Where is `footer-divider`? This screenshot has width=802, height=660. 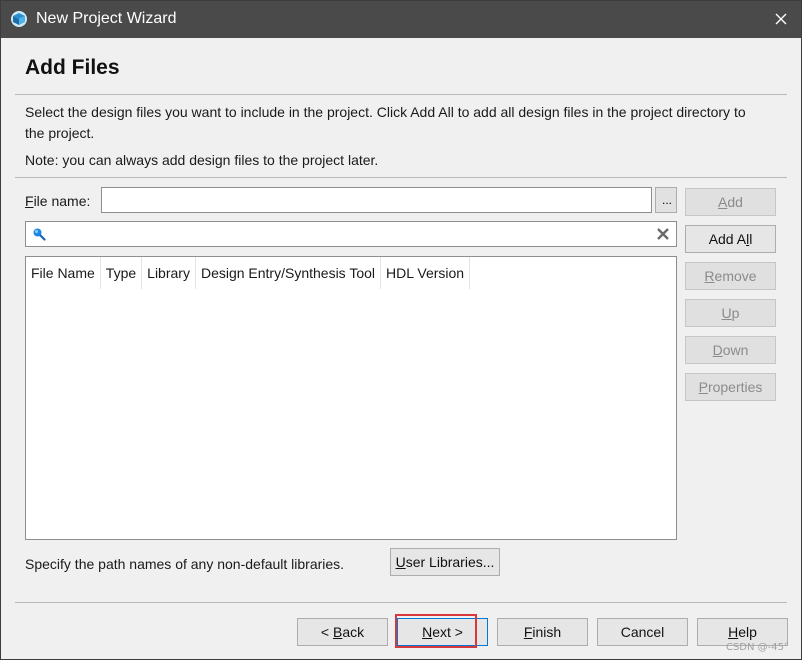
footer-divider is located at coordinates (401, 602).